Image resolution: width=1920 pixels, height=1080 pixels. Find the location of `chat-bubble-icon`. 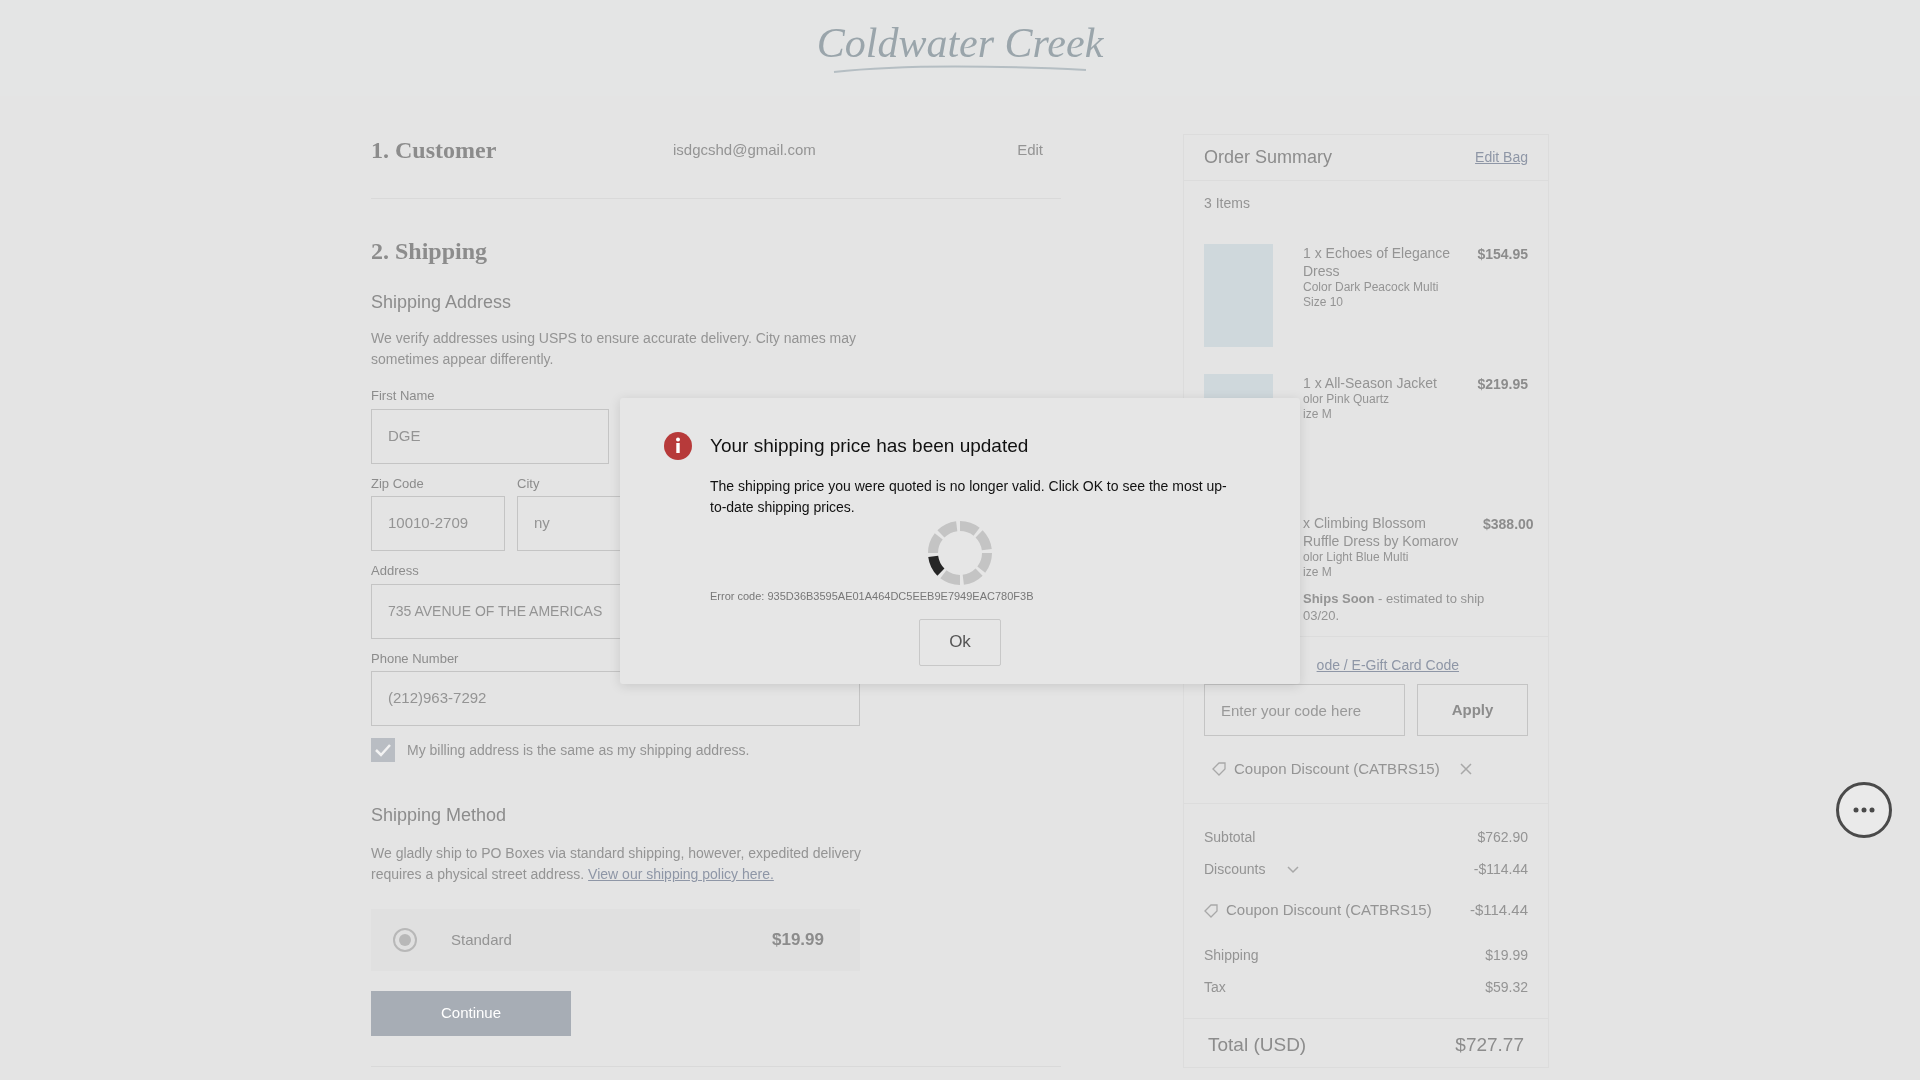

chat-bubble-icon is located at coordinates (1864, 810).